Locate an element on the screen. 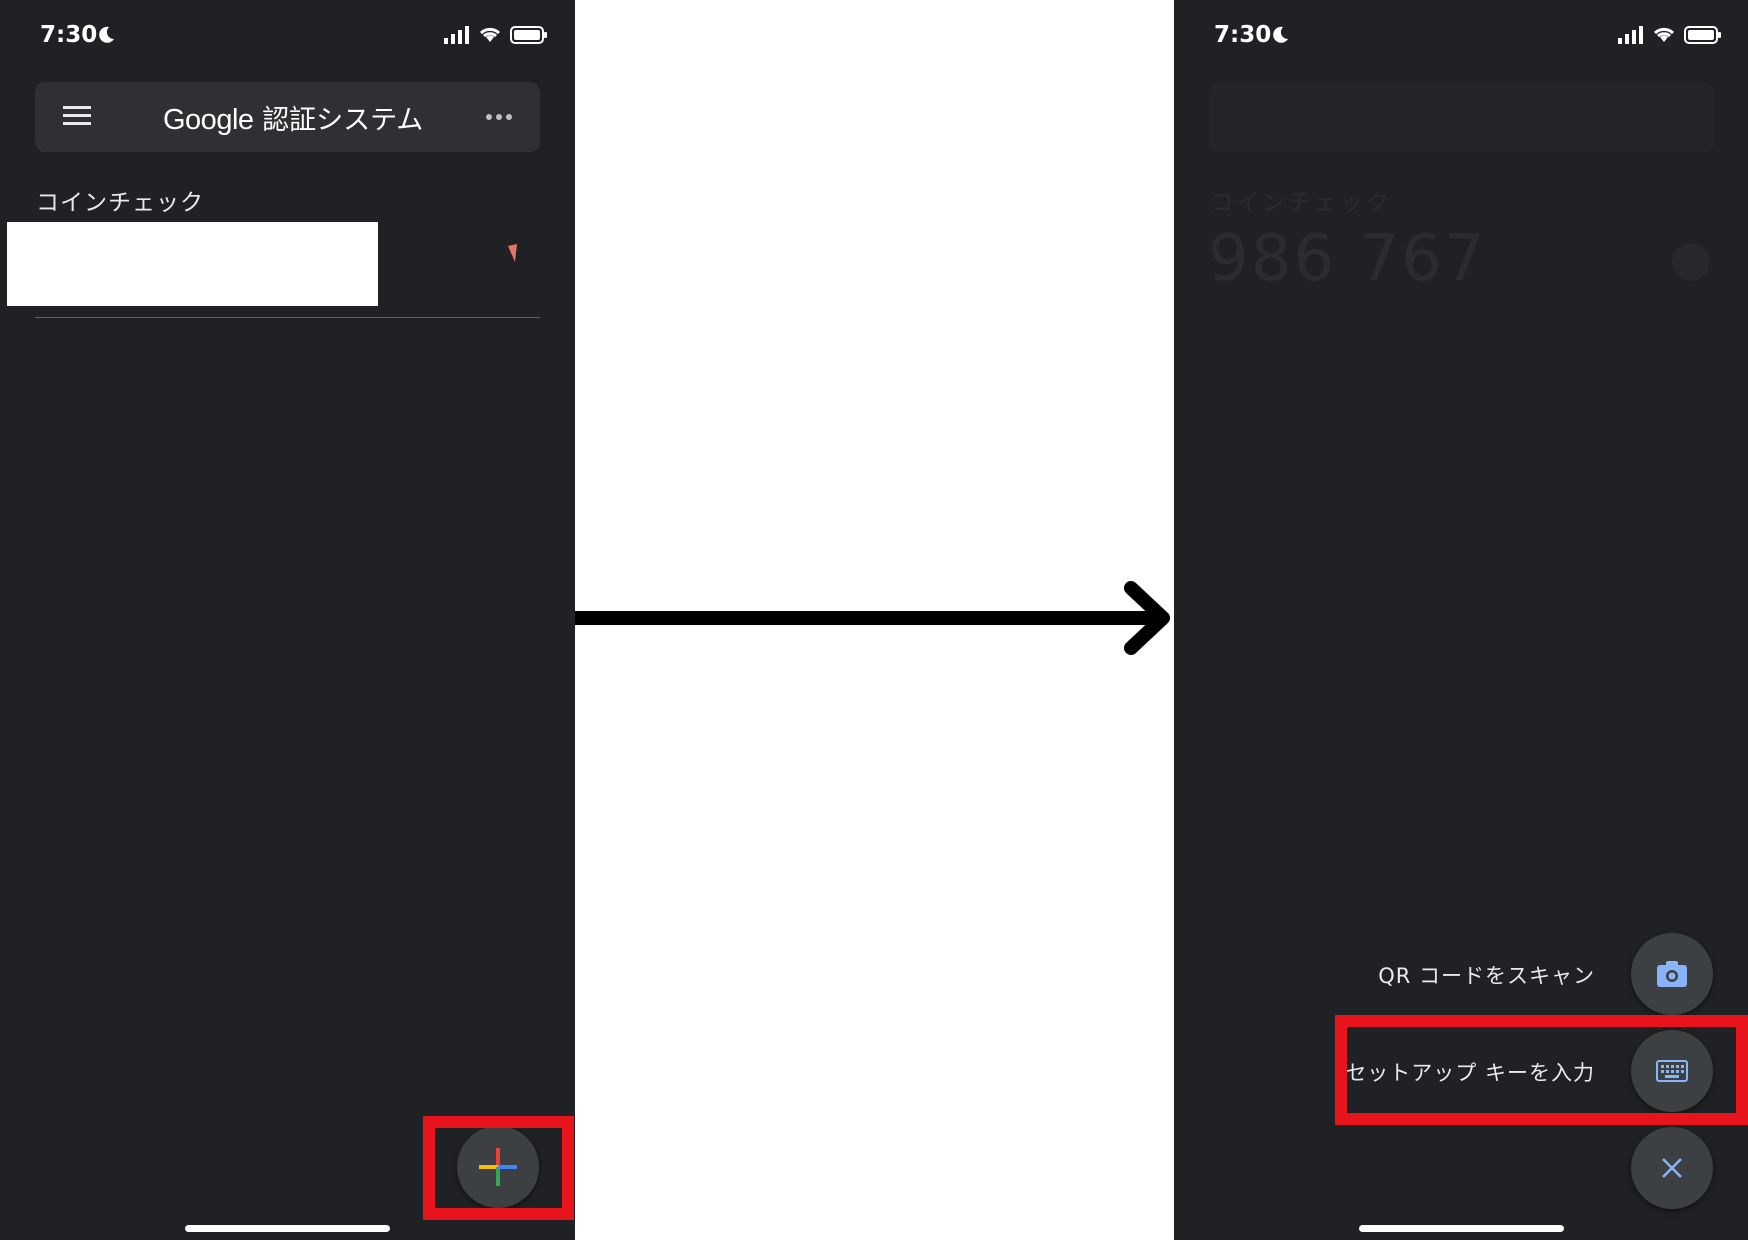 The height and width of the screenshot is (1240, 1748). account-name: コインチェック is located at coordinates (120, 203).